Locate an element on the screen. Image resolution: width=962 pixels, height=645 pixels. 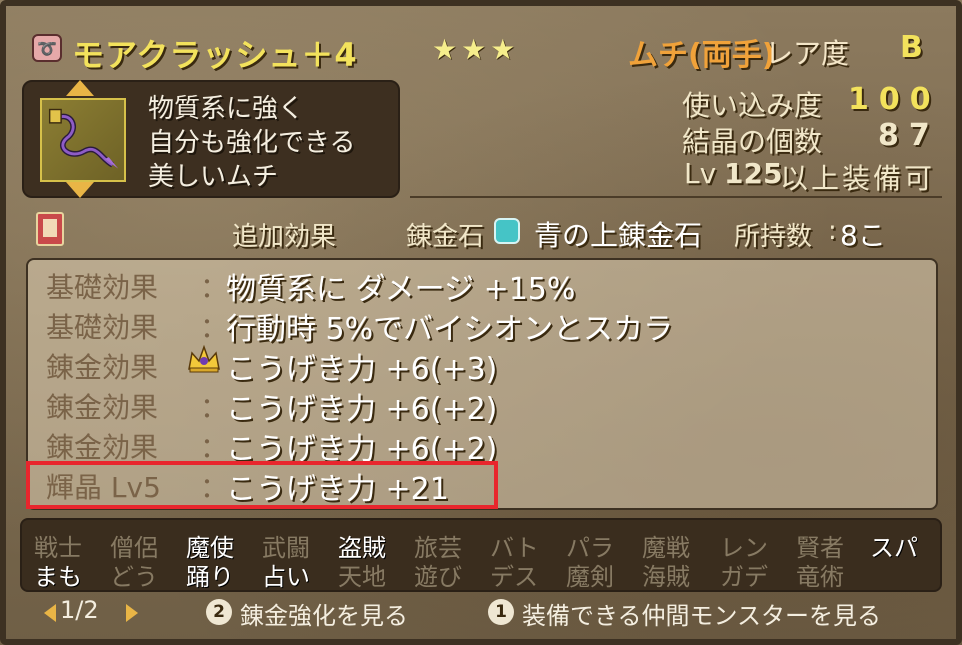
page-indicator: 1/2 is located at coordinates (79, 610).